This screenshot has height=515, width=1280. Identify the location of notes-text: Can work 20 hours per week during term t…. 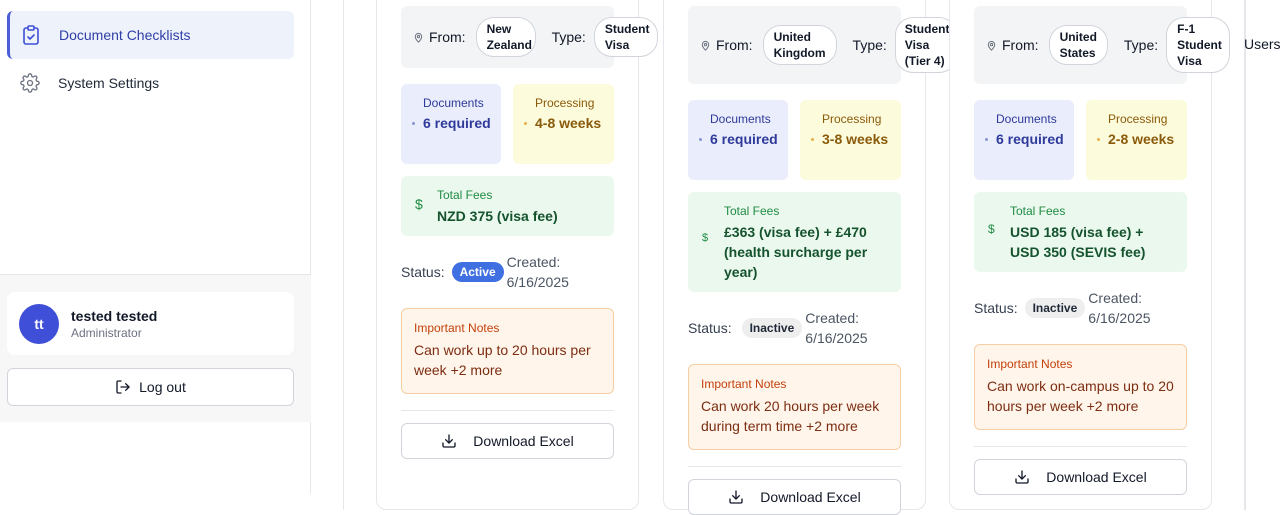
(790, 416).